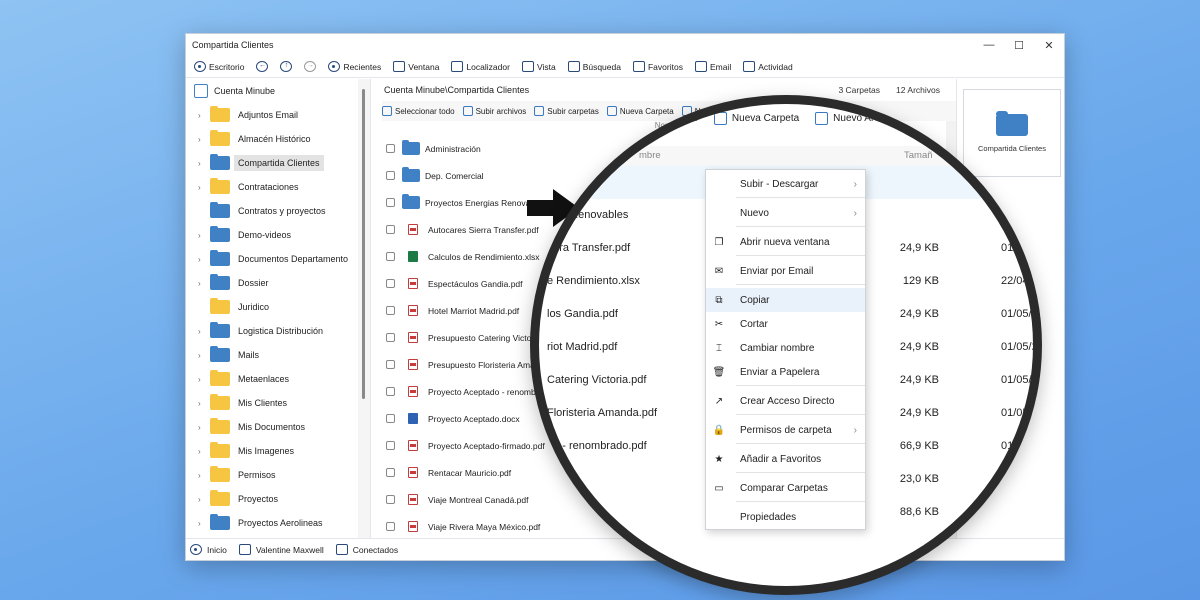 This screenshot has height=600, width=1200. Describe the element at coordinates (785, 431) in the screenshot. I see `context-menu-item: 🔒 Permisos de carpeta ›` at that location.